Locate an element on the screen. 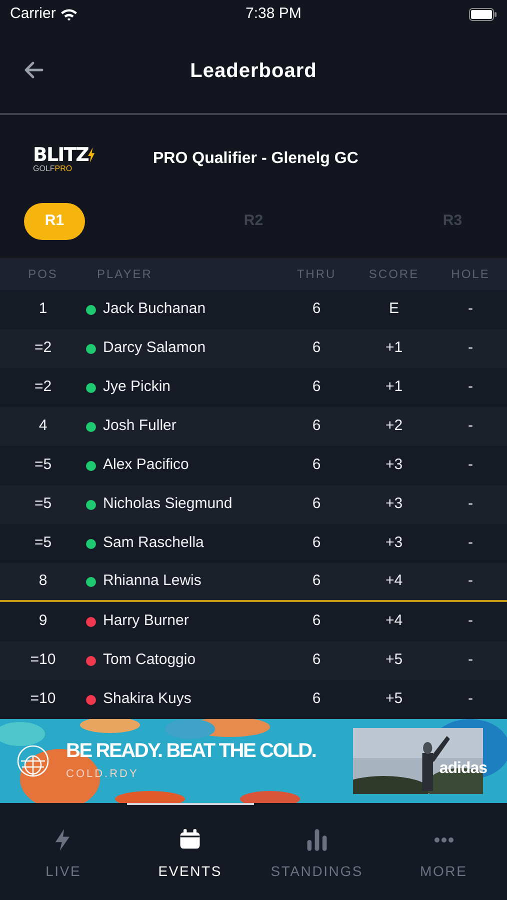 This screenshot has height=900, width=507. tab-bar-item: LIVE is located at coordinates (63, 851).